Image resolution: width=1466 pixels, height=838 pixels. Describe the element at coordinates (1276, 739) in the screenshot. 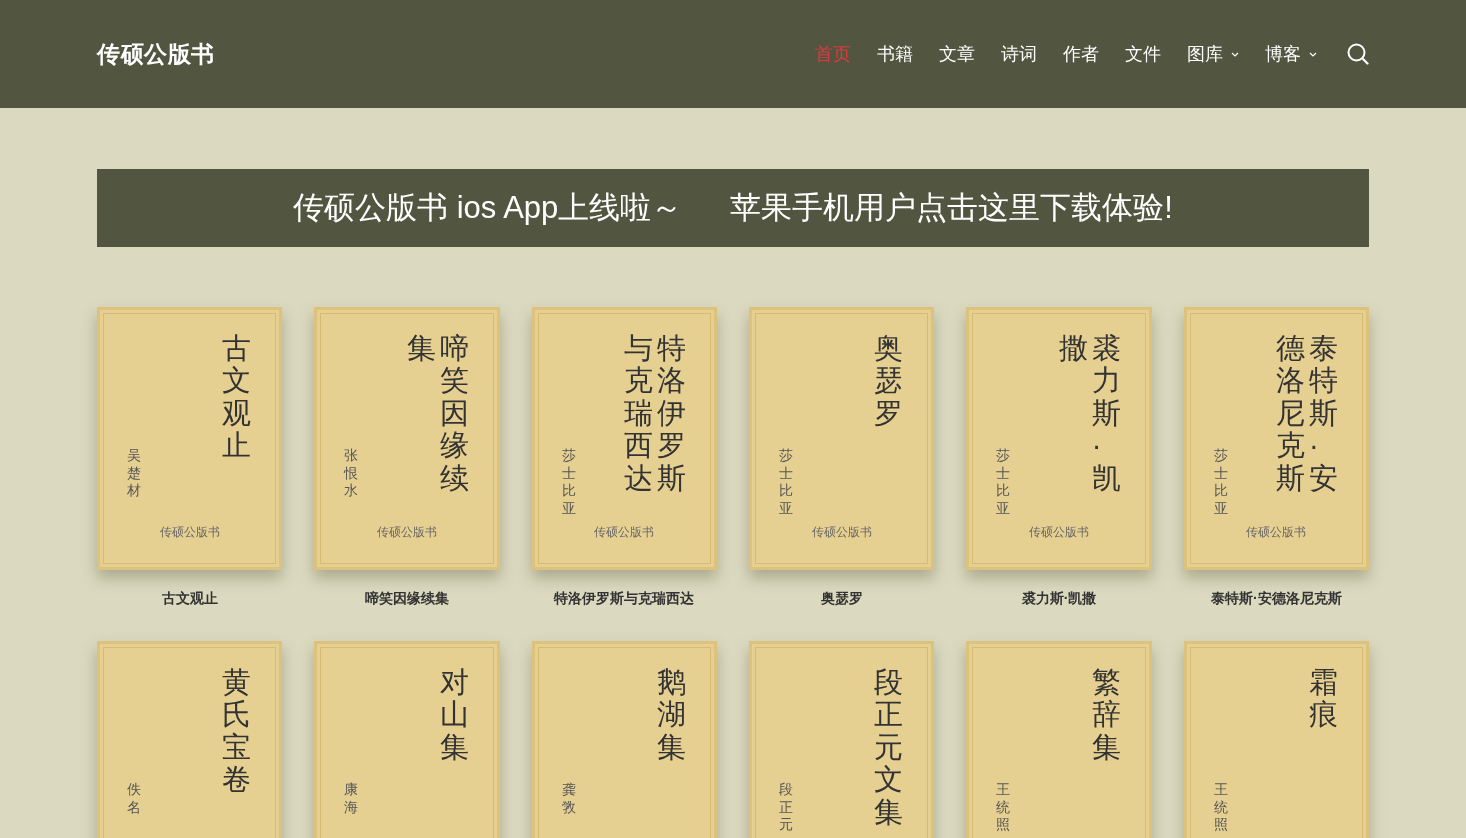

I see `book-cover: 王统照 霜痕` at that location.